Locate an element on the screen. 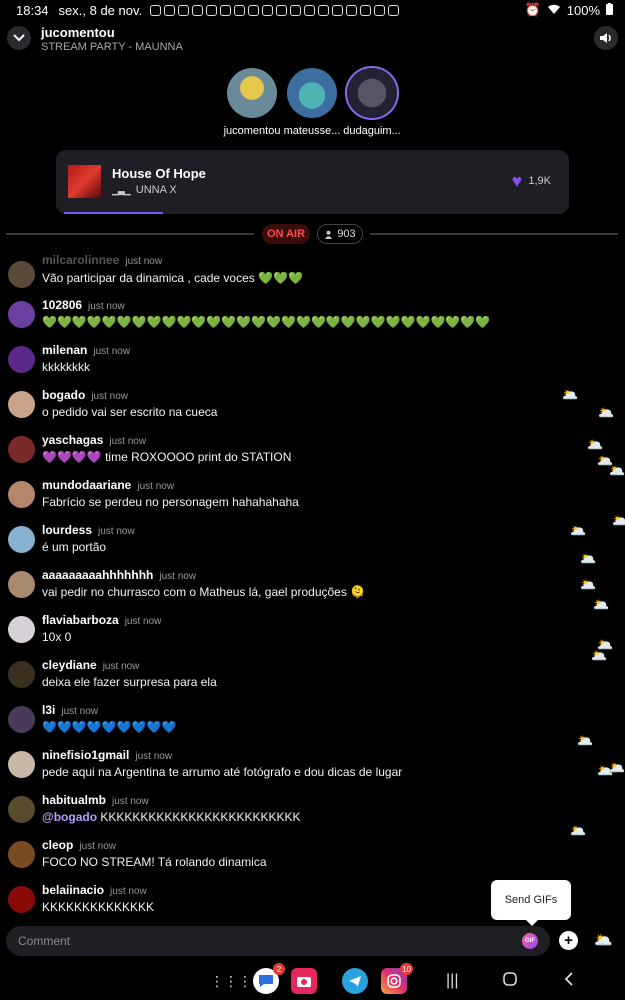 This screenshot has height=1000, width=625. chat-username: cleydiane is located at coordinates (69, 665).